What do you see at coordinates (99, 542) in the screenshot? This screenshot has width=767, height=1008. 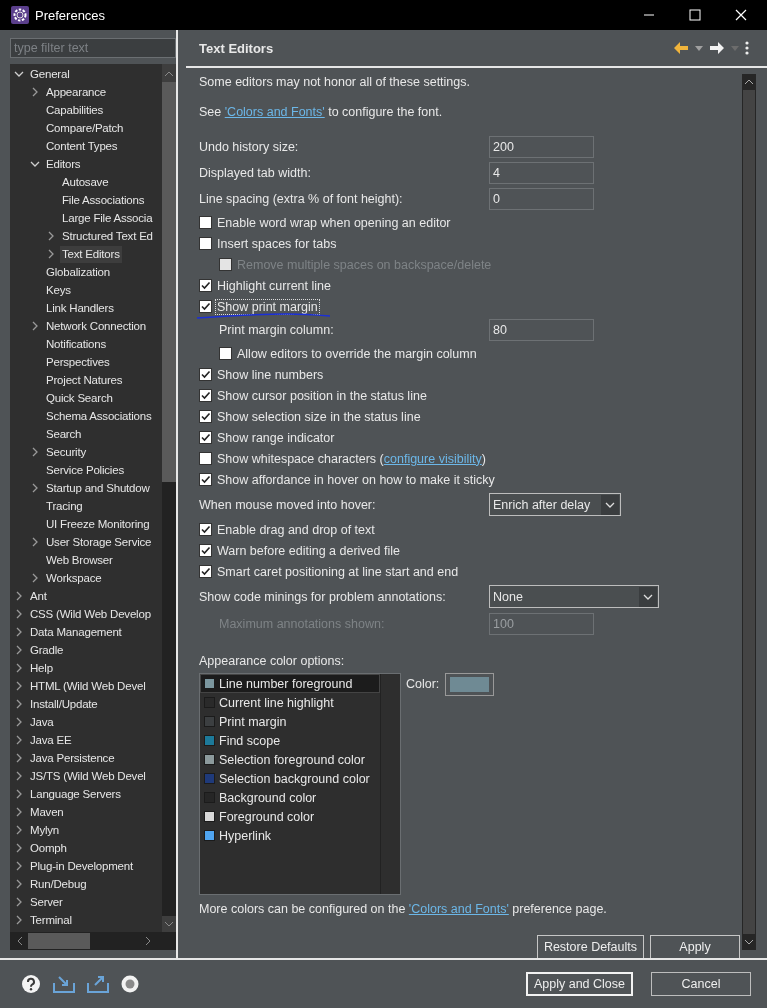 I see `tree-item: User Storage Service` at bounding box center [99, 542].